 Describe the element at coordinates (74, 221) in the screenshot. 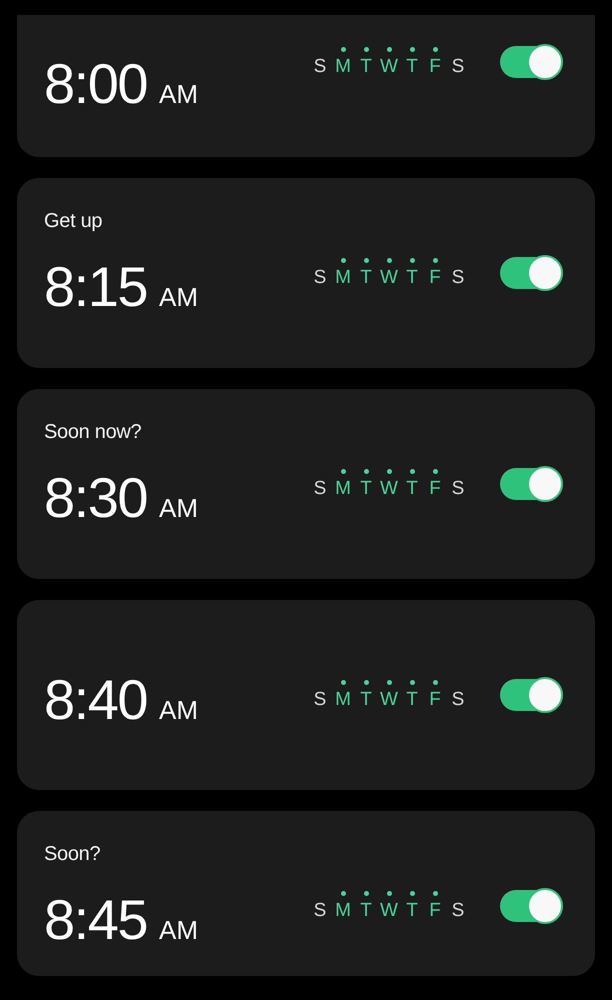

I see `alarm-label: Get up` at that location.